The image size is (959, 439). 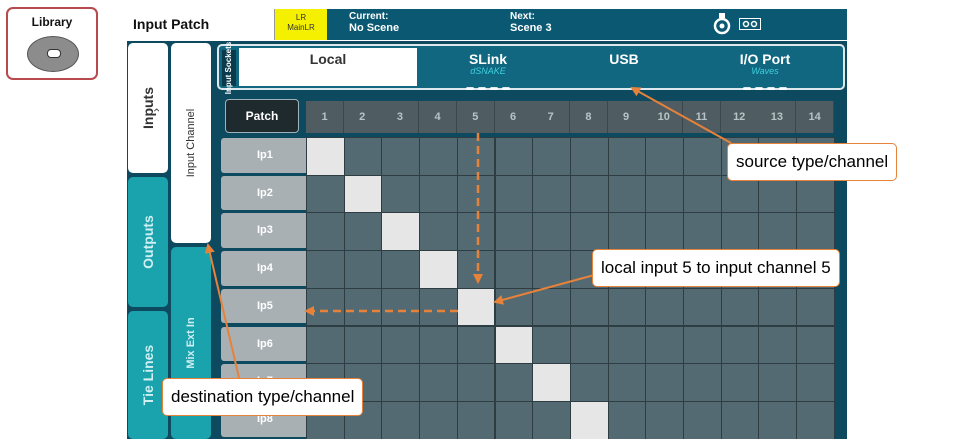 What do you see at coordinates (812, 162) in the screenshot?
I see `source-annotation: source type/channel` at bounding box center [812, 162].